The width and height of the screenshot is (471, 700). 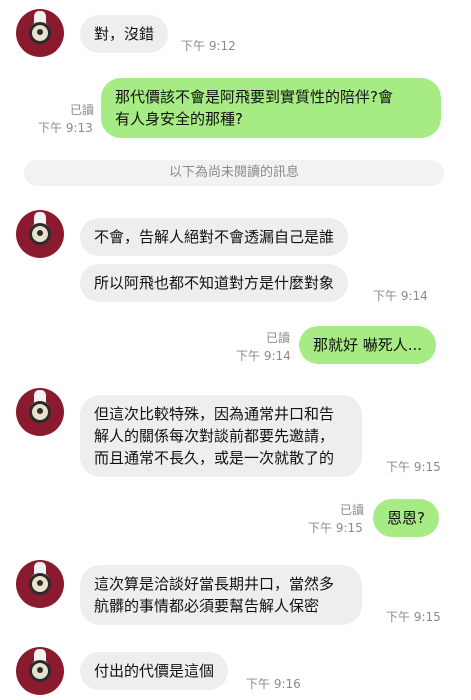 What do you see at coordinates (271, 108) in the screenshot?
I see `message-bubble-outgoing: 那代價該不會是阿飛要到實質性的陪伴?會 有人身安全的那種?` at bounding box center [271, 108].